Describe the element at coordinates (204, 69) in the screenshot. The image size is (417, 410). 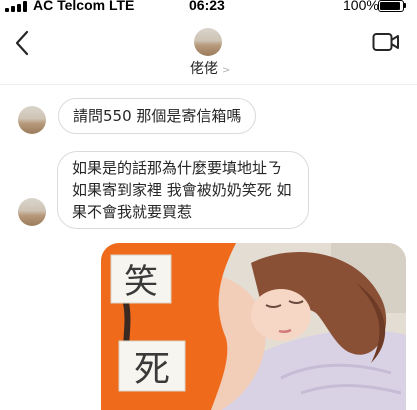
I see `contact-name: 佬佬` at that location.